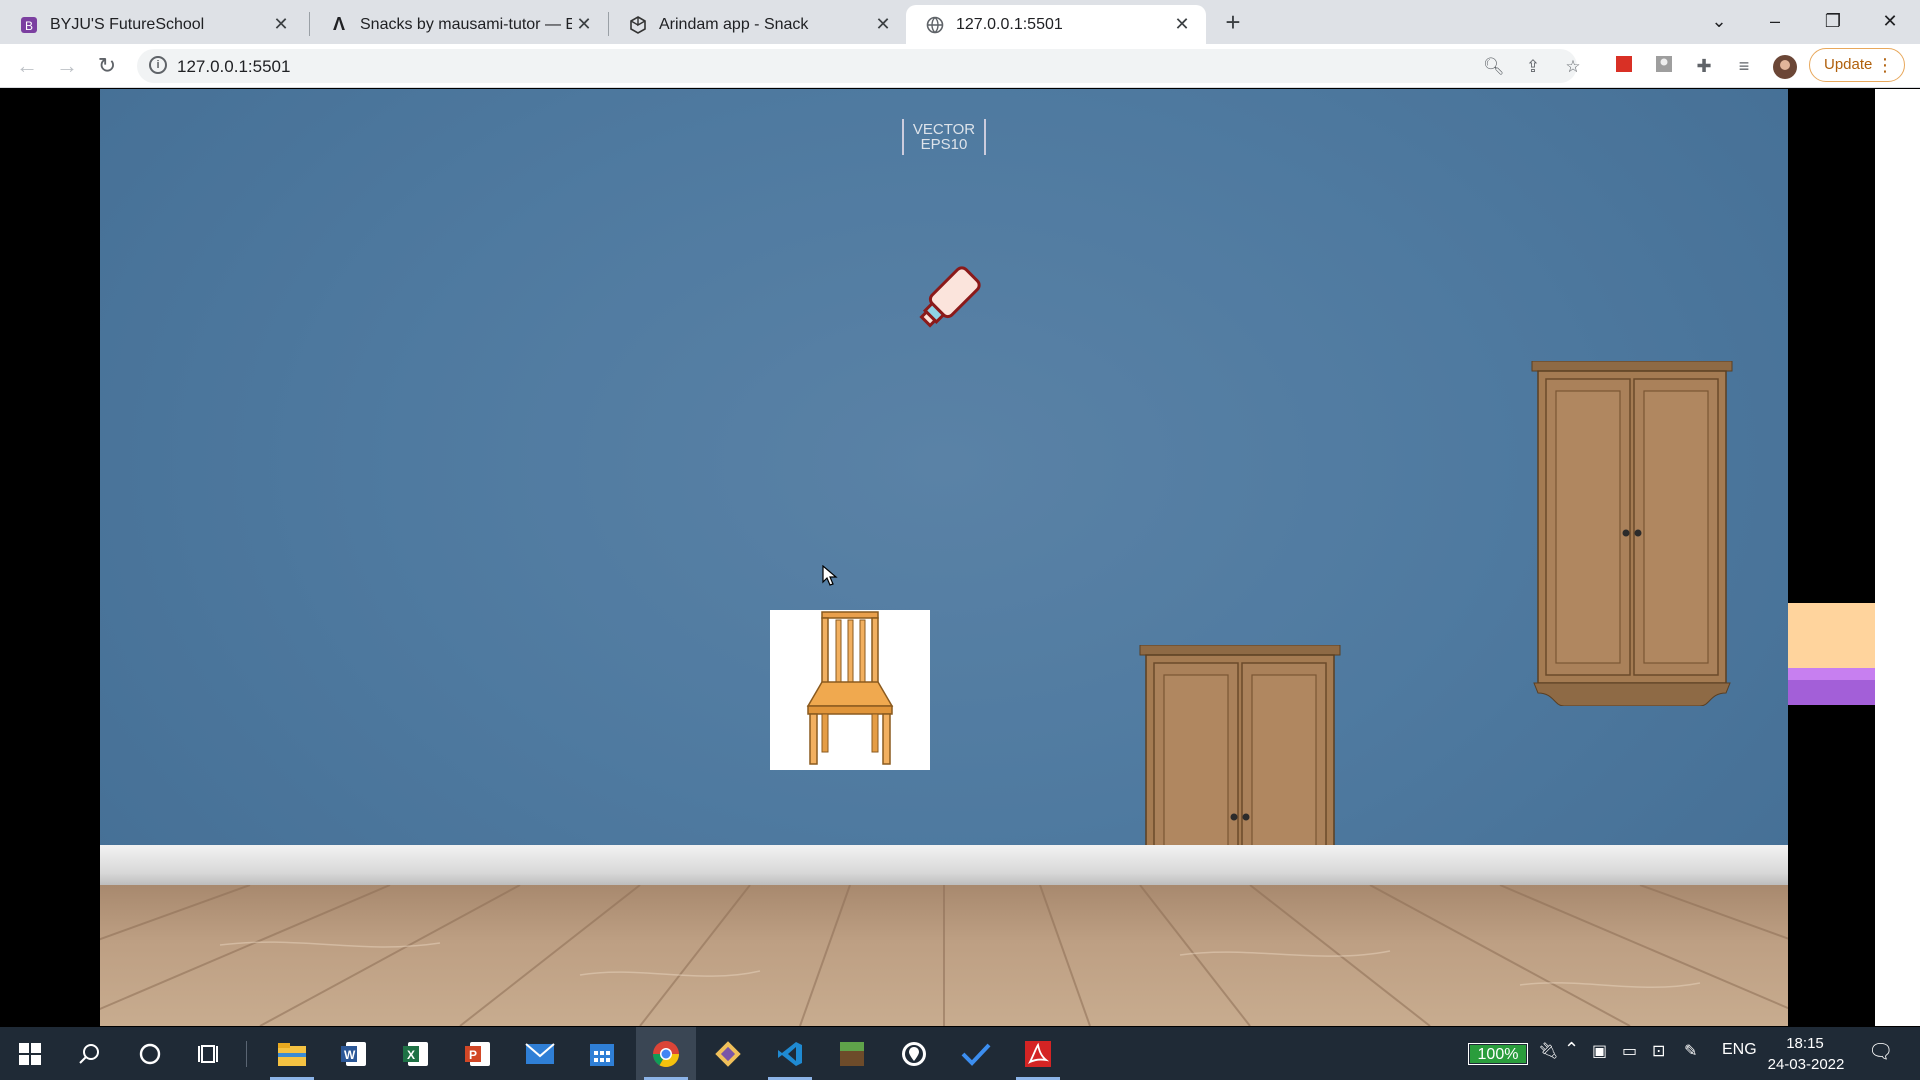  I want to click on forward-button: →, so click(67, 66).